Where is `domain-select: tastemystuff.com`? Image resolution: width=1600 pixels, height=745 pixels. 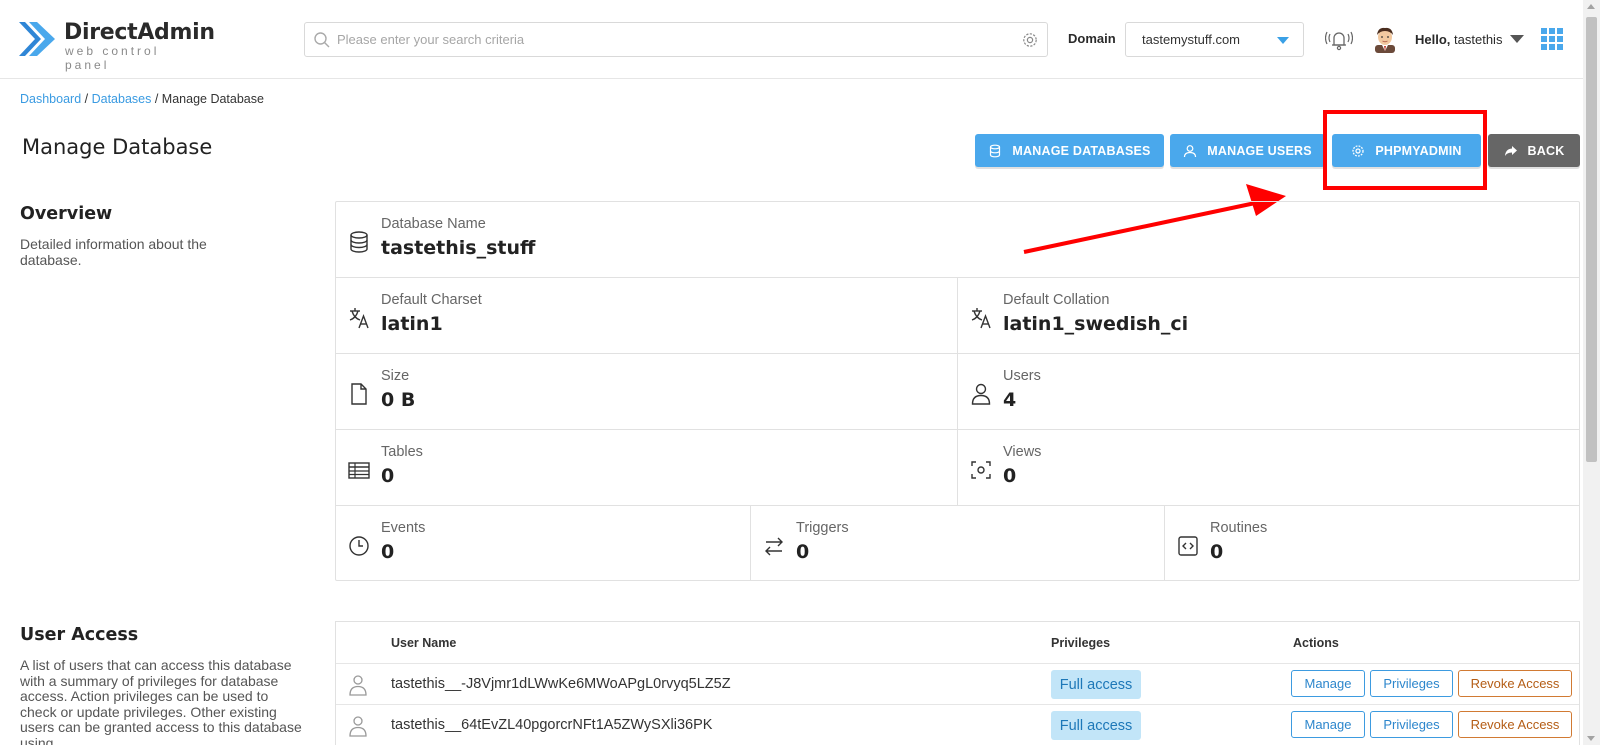
domain-select: tastemystuff.com is located at coordinates (1214, 39).